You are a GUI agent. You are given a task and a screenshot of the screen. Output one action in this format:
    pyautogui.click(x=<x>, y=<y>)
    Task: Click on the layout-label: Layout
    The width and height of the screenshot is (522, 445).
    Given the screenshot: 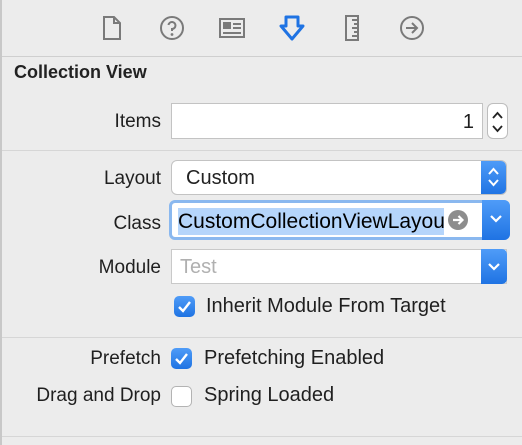 What is the action you would take?
    pyautogui.click(x=132, y=178)
    